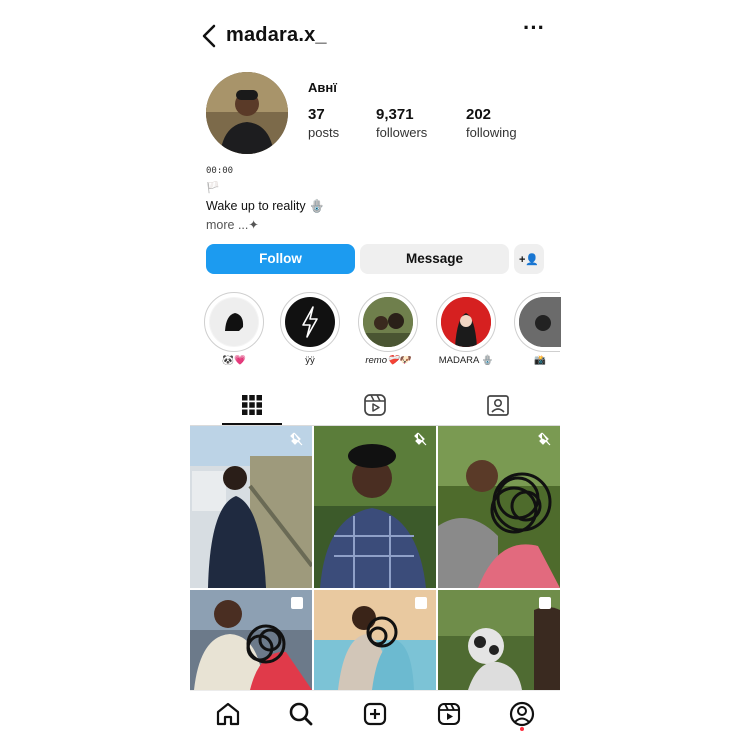 This screenshot has width=750, height=751. Describe the element at coordinates (310, 360) in the screenshot. I see `highlight-label-2: ÿÿ` at that location.